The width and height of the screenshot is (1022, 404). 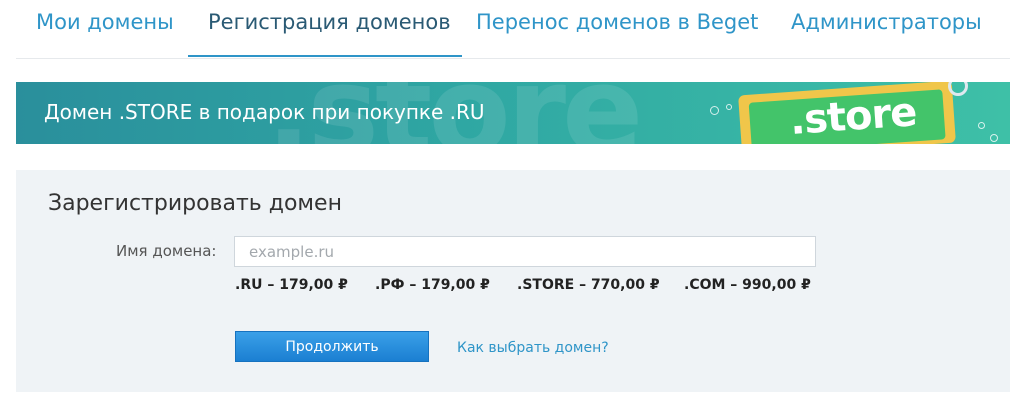 I want to click on panel-title: Зарегистрировать домен, so click(x=195, y=203).